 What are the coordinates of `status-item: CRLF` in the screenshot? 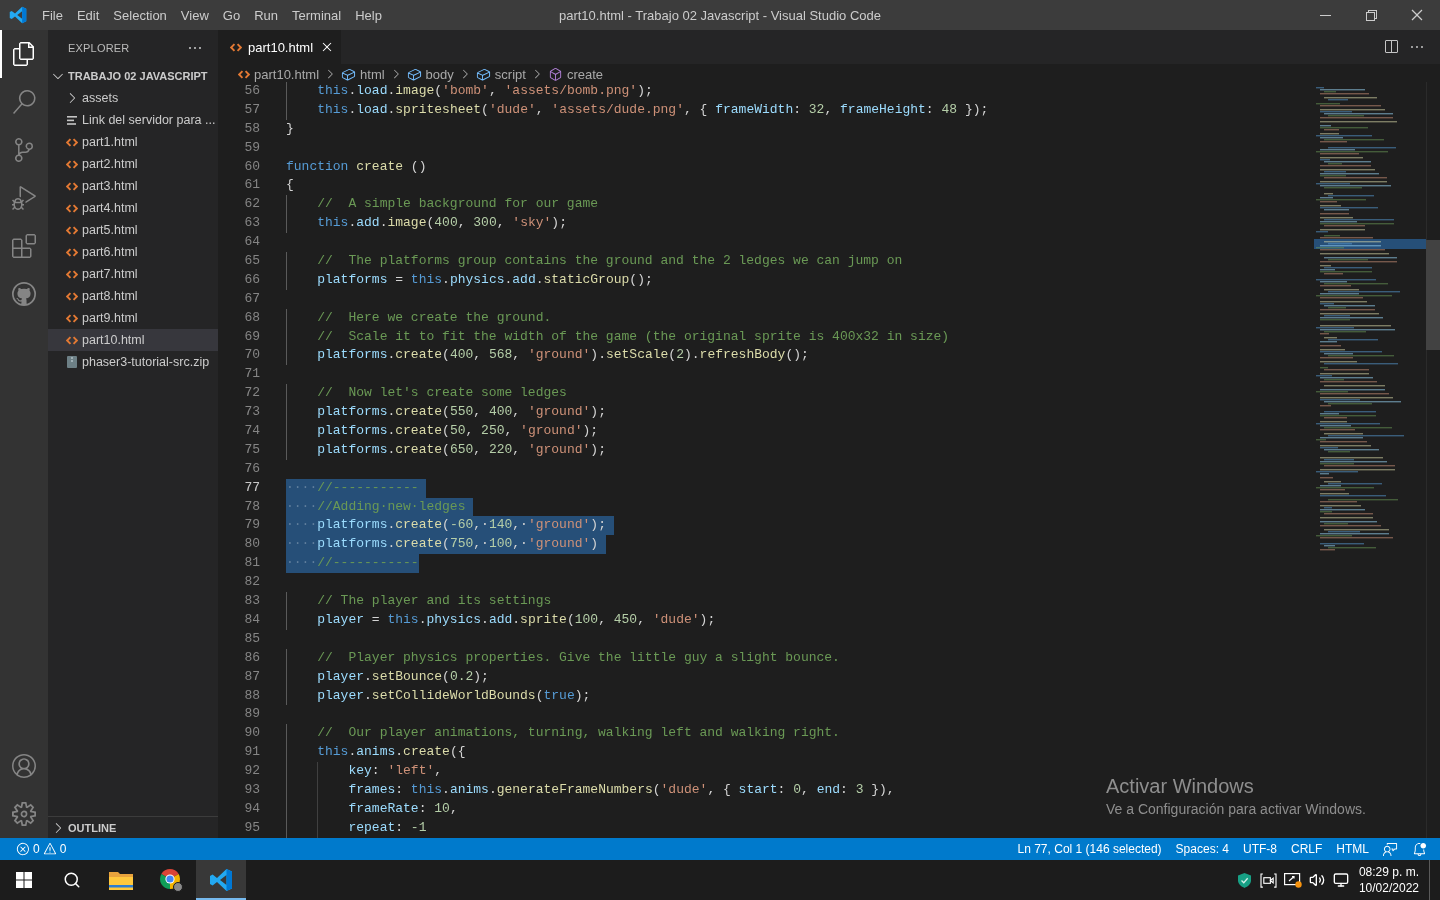 It's located at (1307, 849).